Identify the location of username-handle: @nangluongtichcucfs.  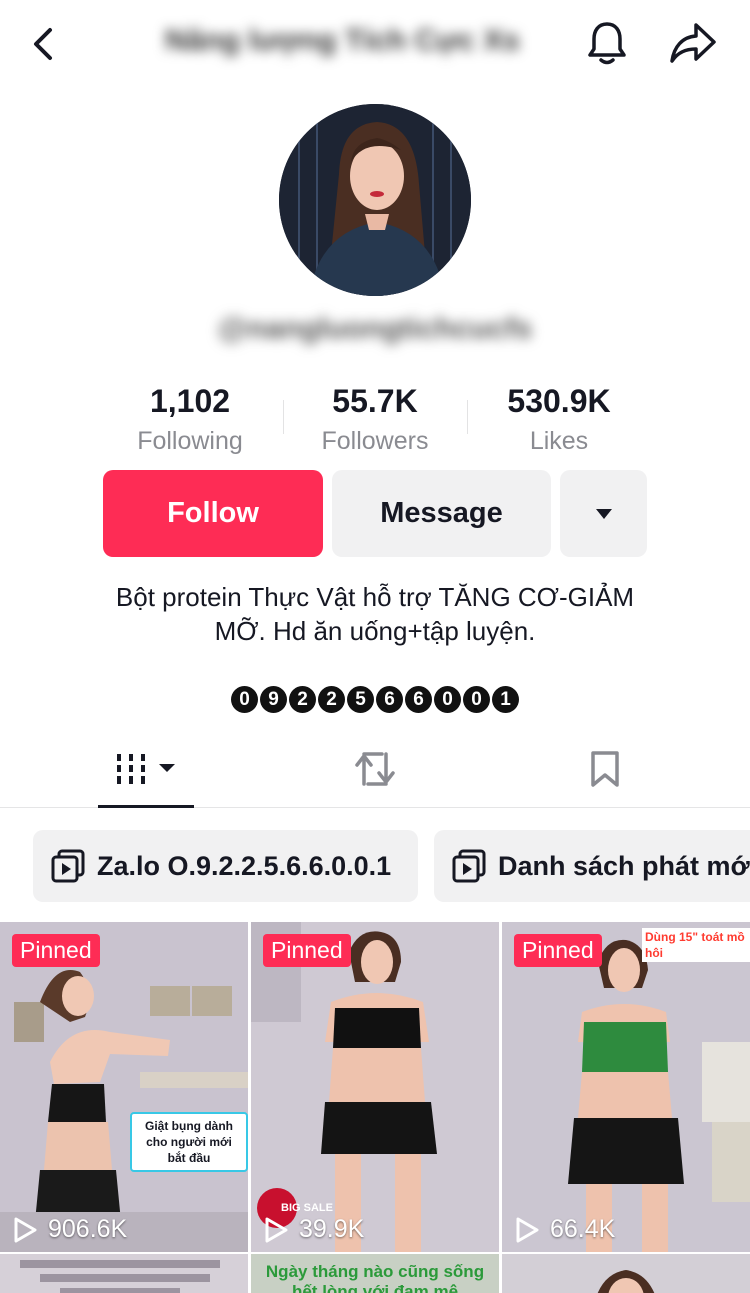
(375, 328).